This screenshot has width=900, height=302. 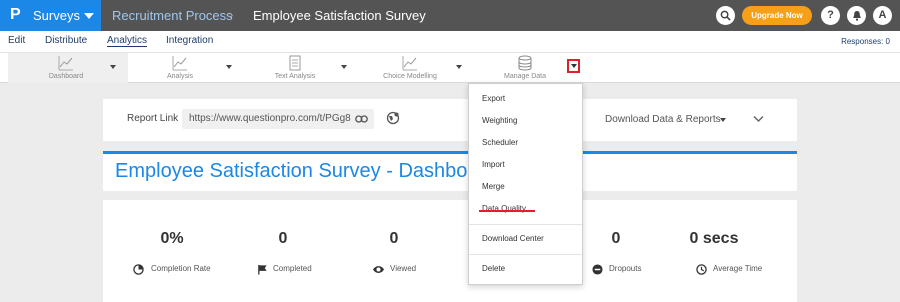 I want to click on help-button: ?, so click(x=830, y=15).